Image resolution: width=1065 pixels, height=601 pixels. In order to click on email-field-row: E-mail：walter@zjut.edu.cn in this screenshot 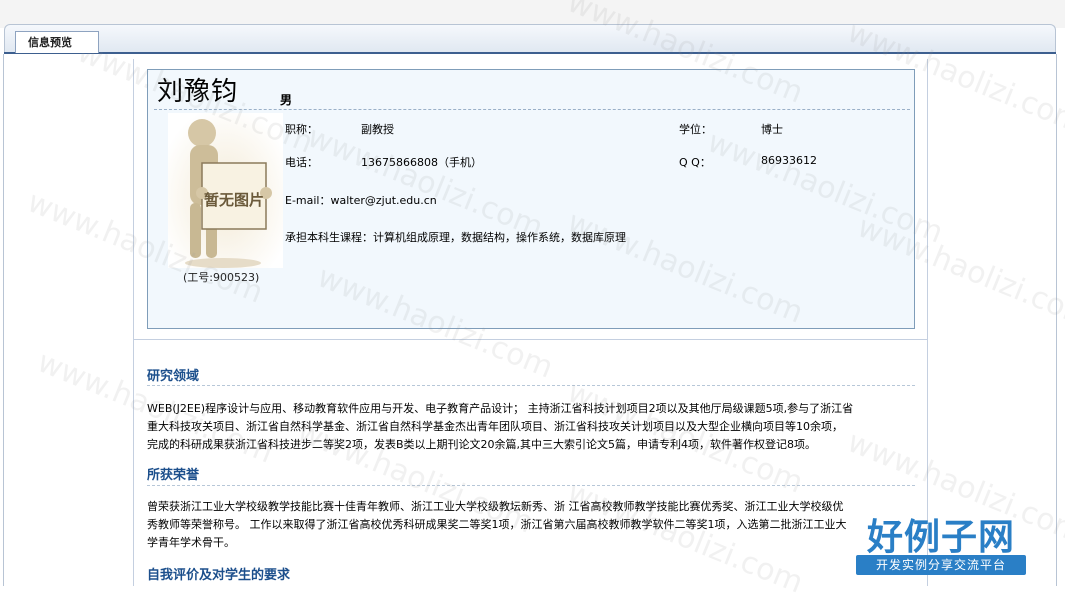, I will do `click(361, 200)`.